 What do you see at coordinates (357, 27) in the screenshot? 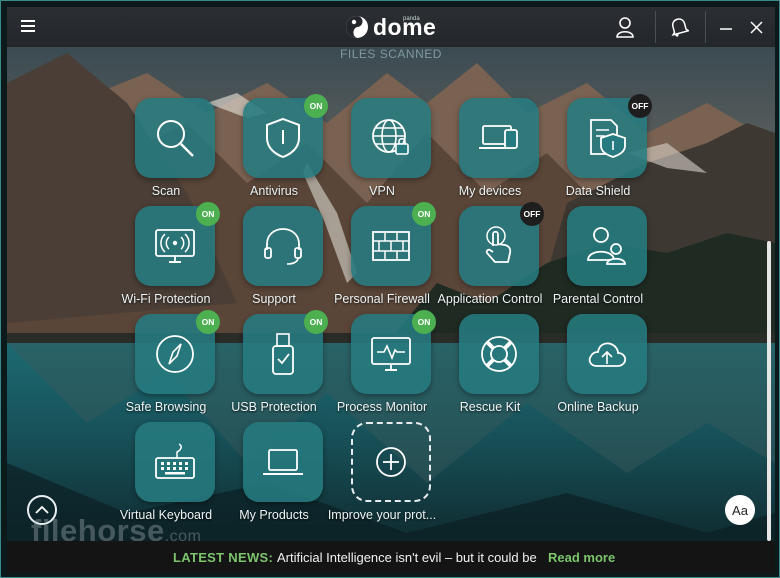
I see `panda-logo-icon` at bounding box center [357, 27].